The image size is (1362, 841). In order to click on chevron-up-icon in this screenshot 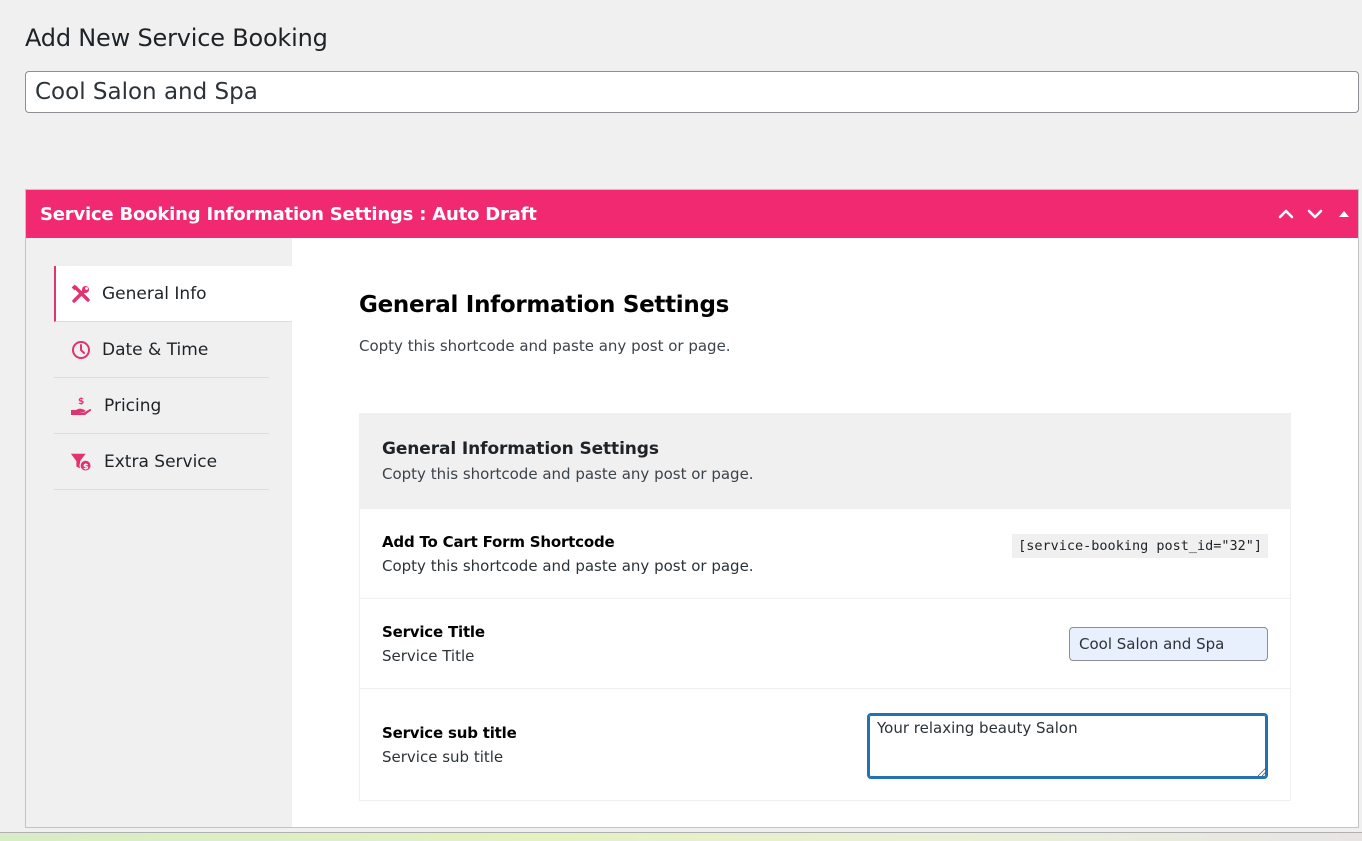, I will do `click(1285, 214)`.